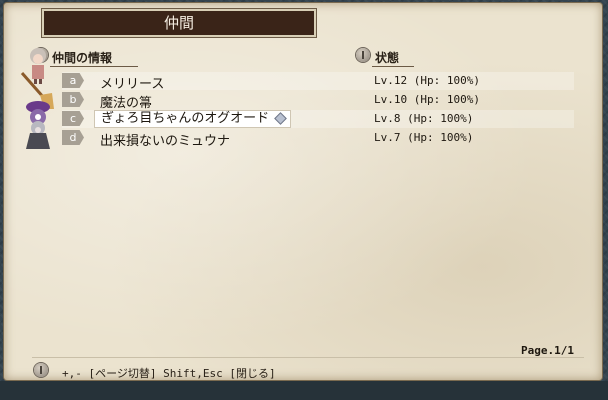 The image size is (608, 400). What do you see at coordinates (304, 390) in the screenshot?
I see `bottom-bar` at bounding box center [304, 390].